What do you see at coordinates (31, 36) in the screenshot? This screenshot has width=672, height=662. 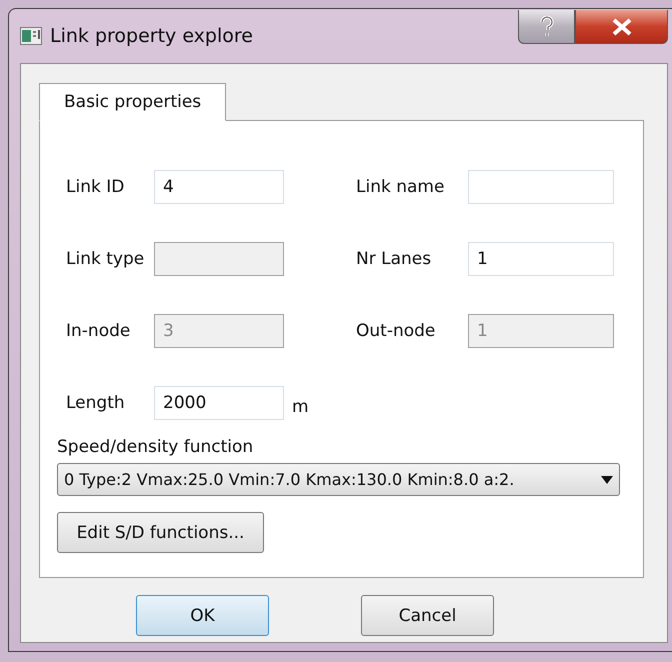 I see `app-icon` at bounding box center [31, 36].